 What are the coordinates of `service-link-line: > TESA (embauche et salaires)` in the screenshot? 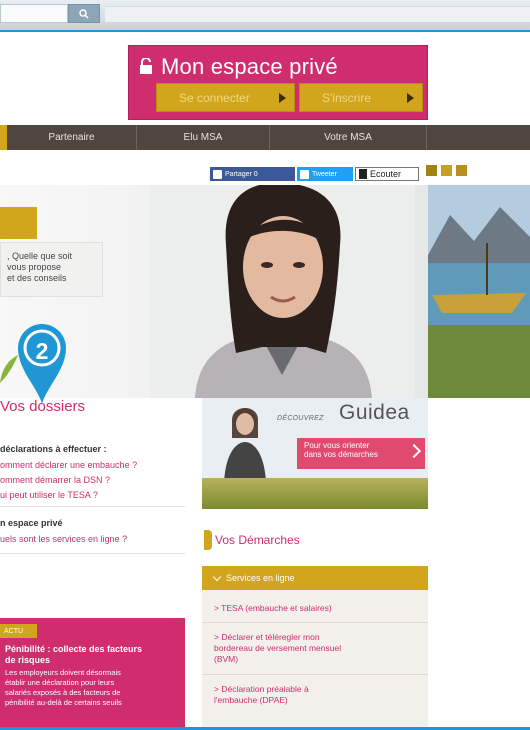 It's located at (273, 608).